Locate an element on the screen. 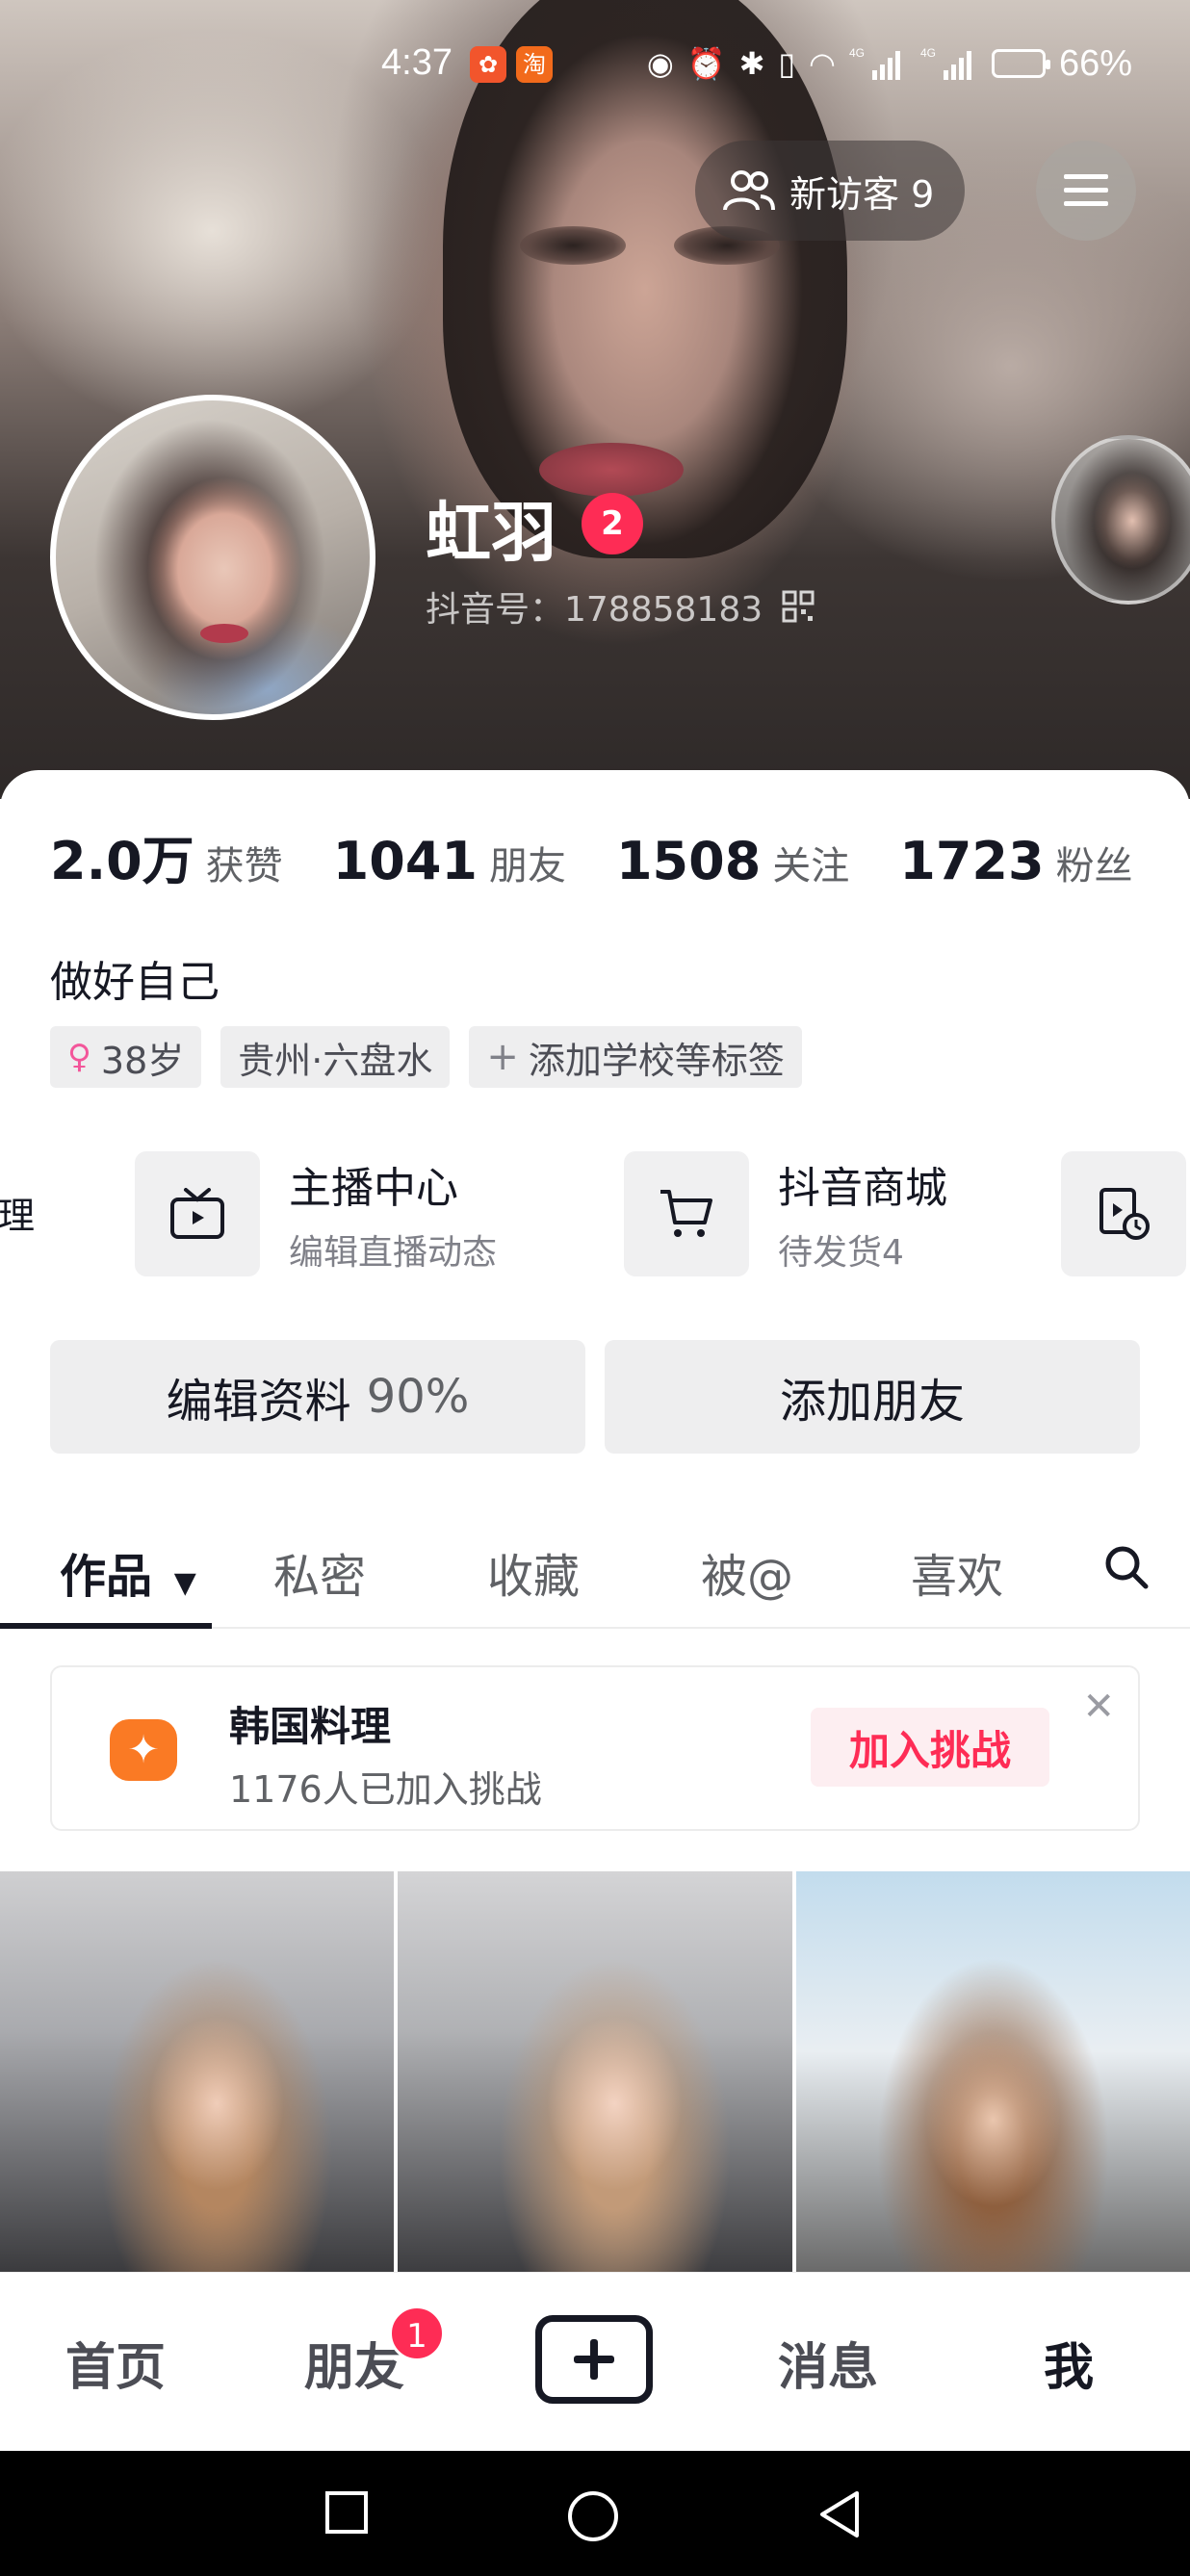  cart-icon is located at coordinates (687, 1213).